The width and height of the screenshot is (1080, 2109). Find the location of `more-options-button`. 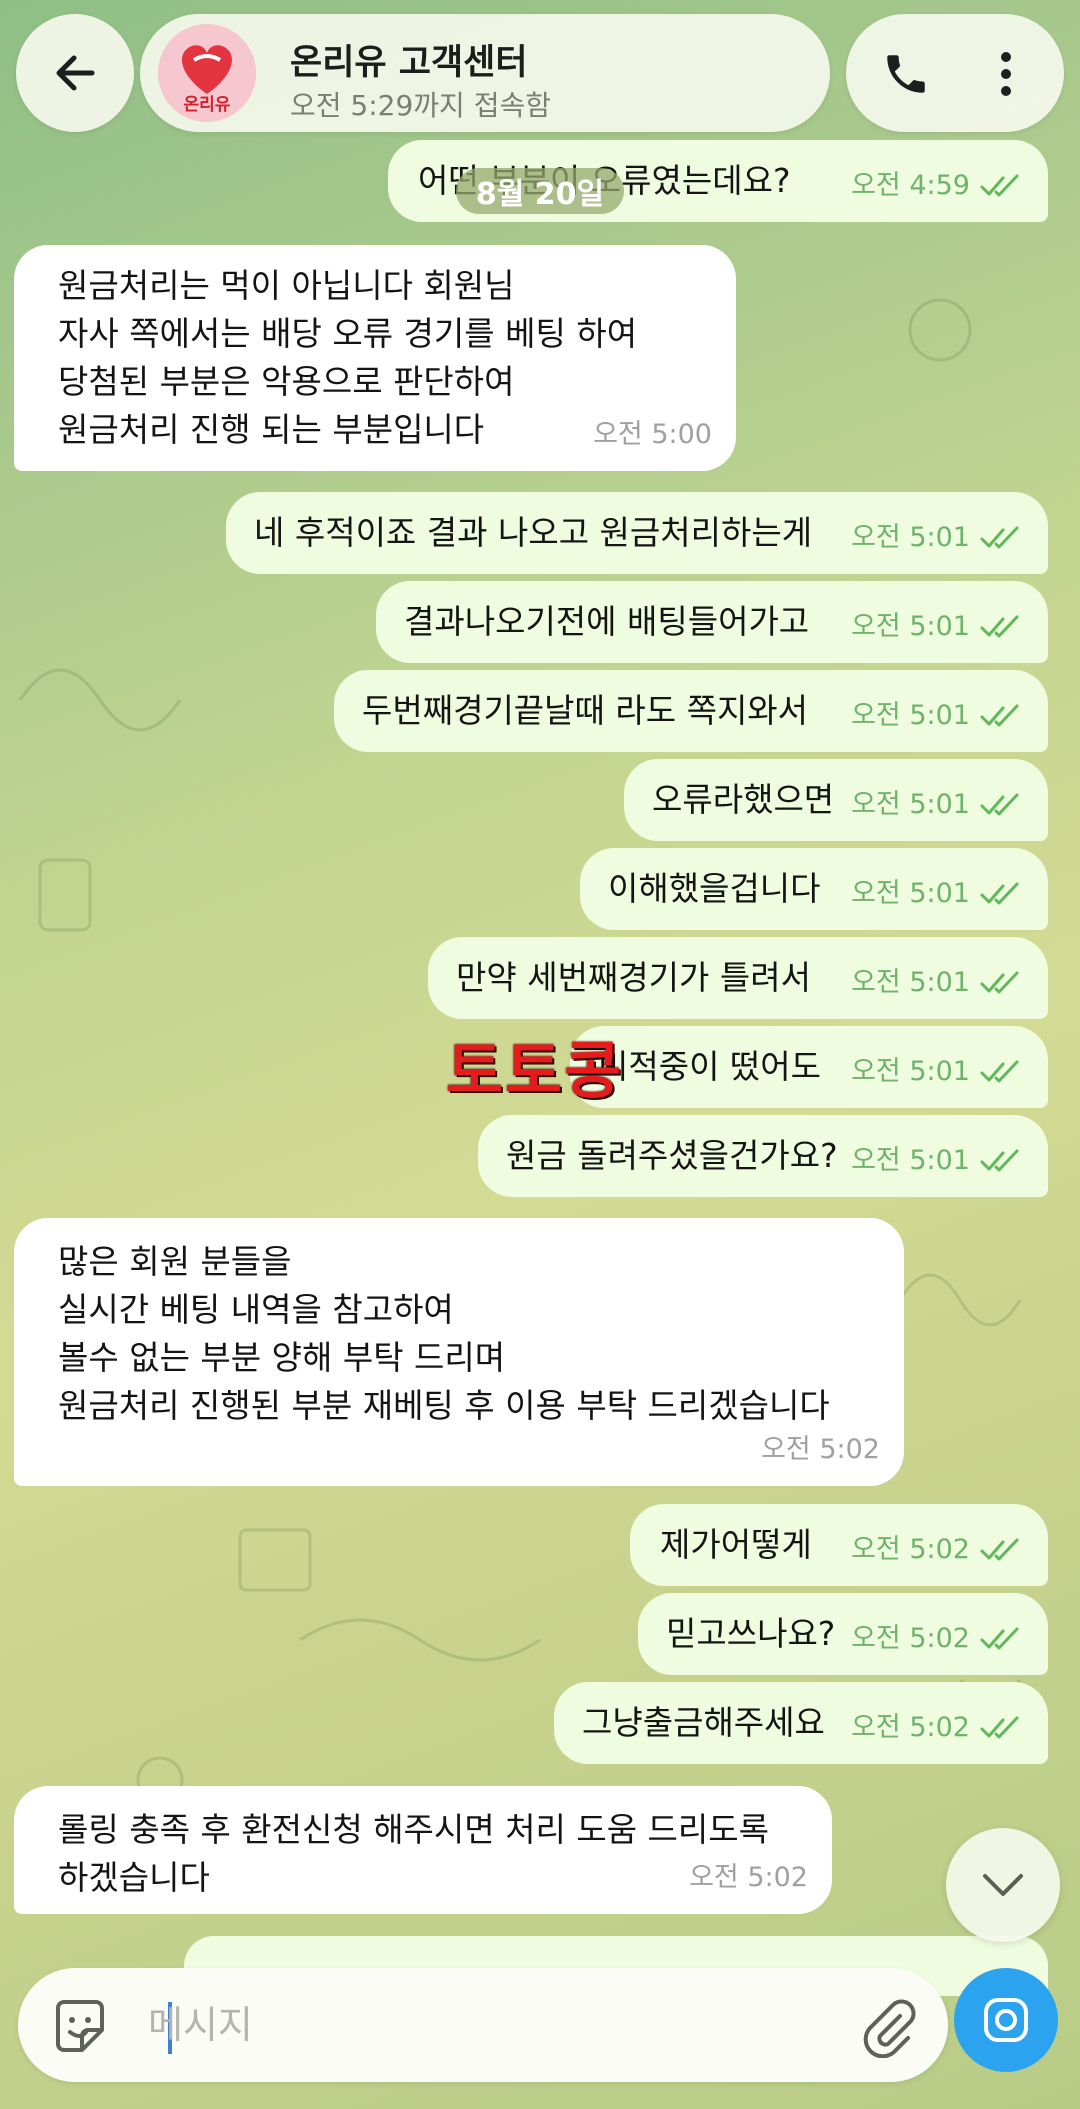

more-options-button is located at coordinates (1006, 74).